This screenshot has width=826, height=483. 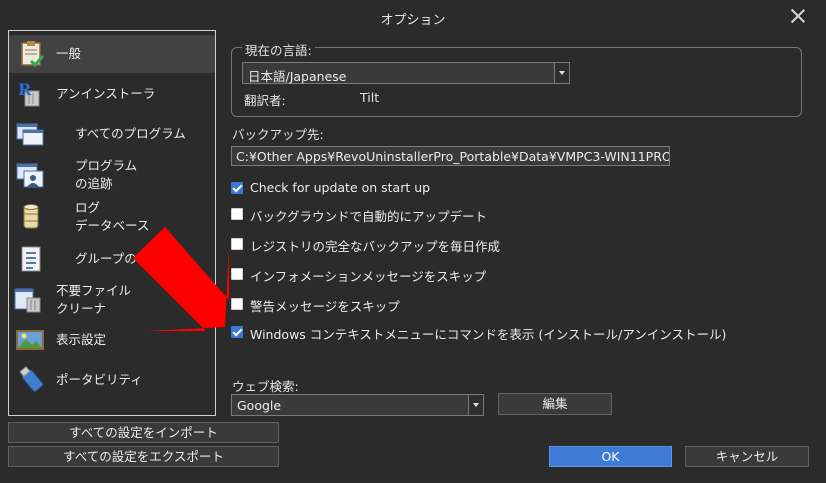 I want to click on option-label: インフォメーションメッセージをスキップ, so click(x=368, y=276).